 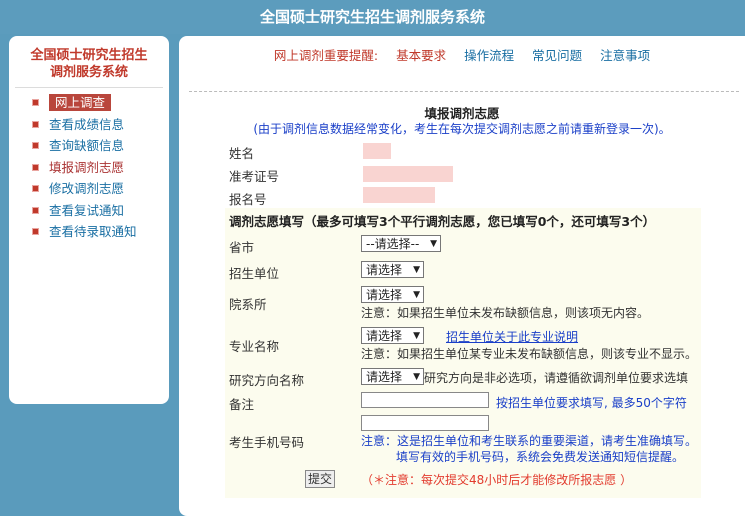 What do you see at coordinates (557, 55) in the screenshot?
I see `nav-faq: 常见问题` at bounding box center [557, 55].